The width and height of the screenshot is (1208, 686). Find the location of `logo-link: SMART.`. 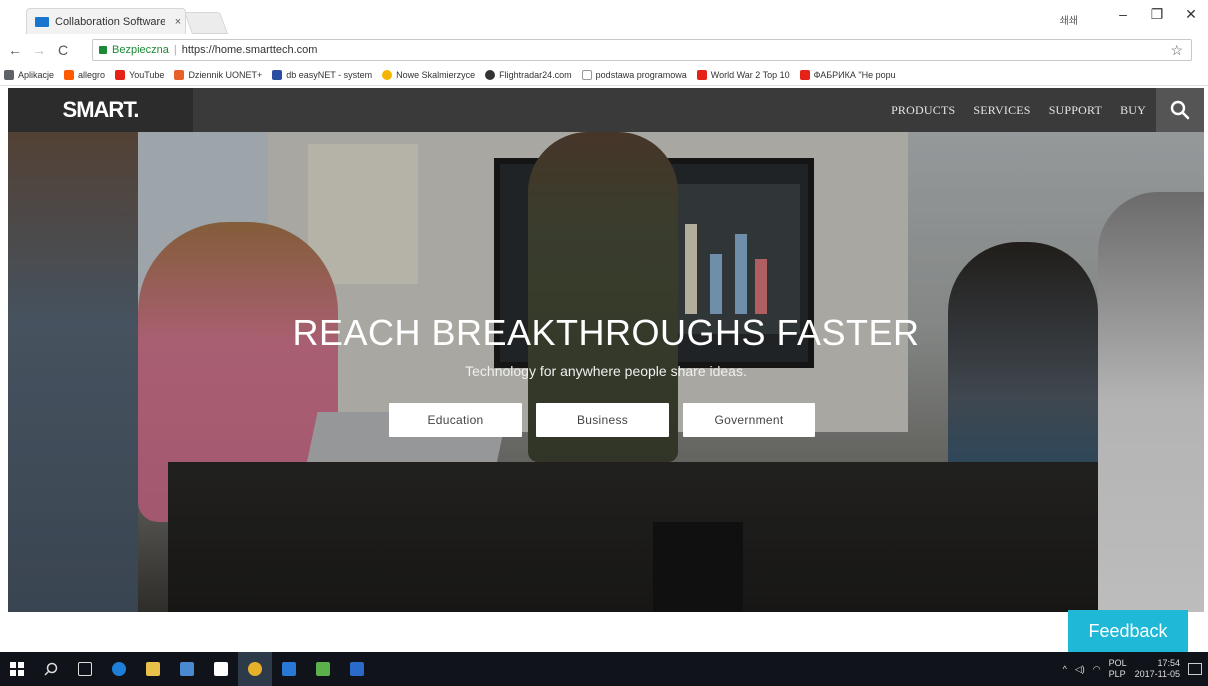

logo-link: SMART. is located at coordinates (100, 110).